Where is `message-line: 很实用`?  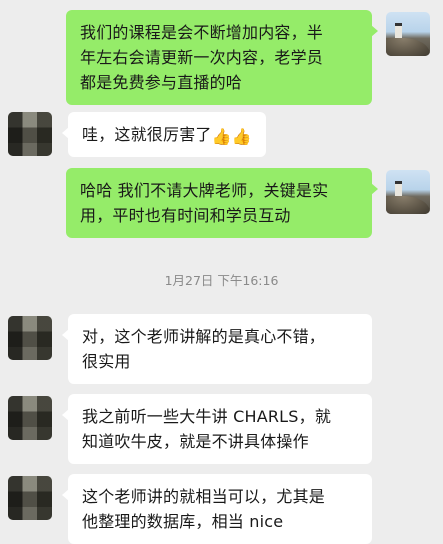
message-line: 很实用 is located at coordinates (106, 361).